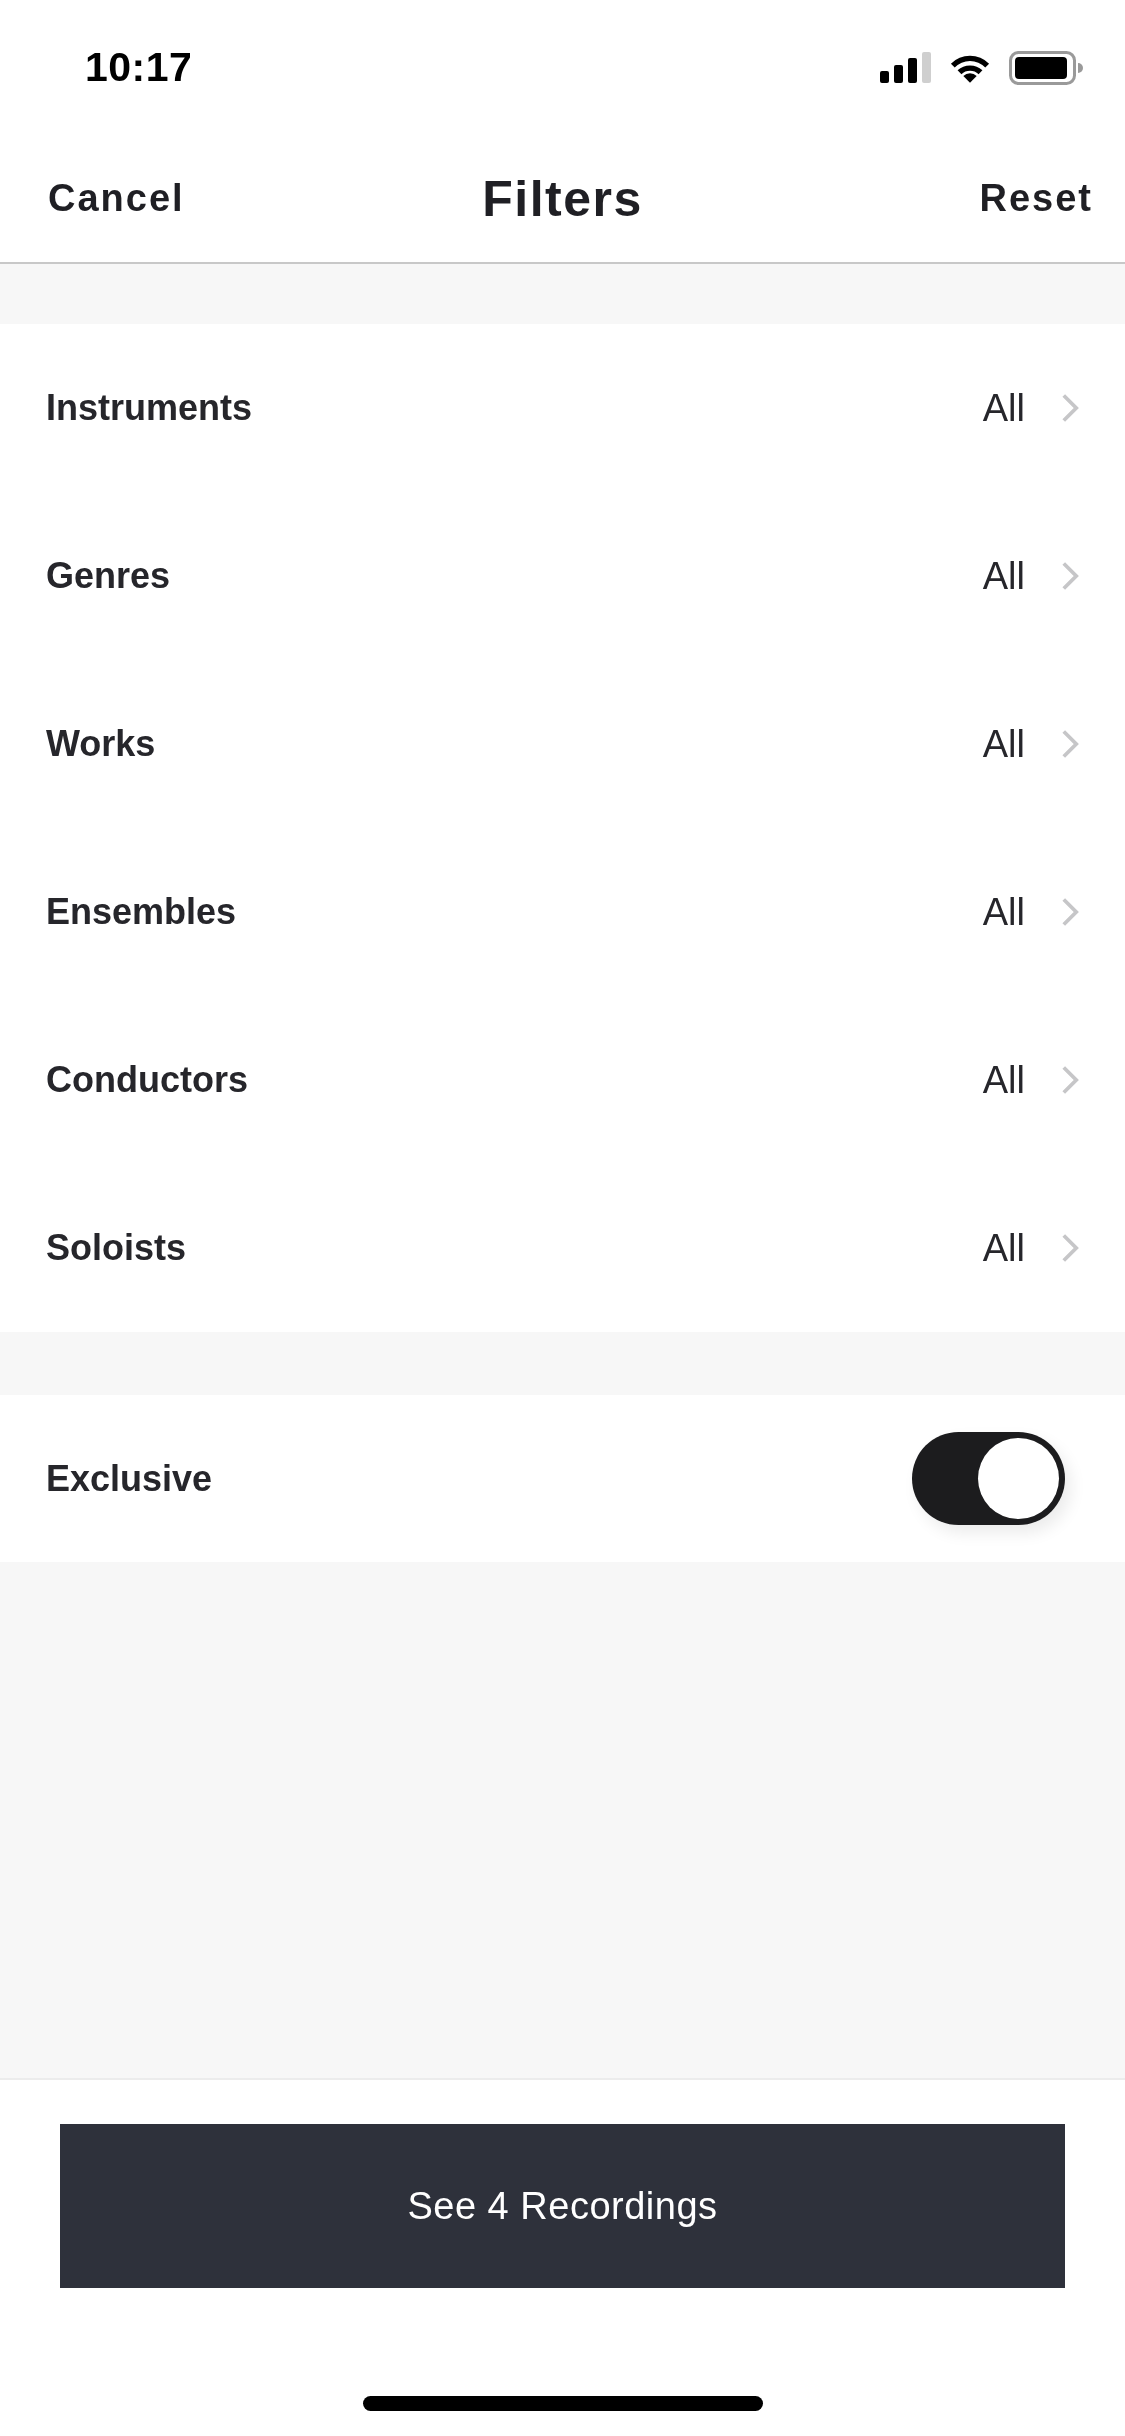  Describe the element at coordinates (562, 1248) in the screenshot. I see `filter-row: Soloists All` at that location.